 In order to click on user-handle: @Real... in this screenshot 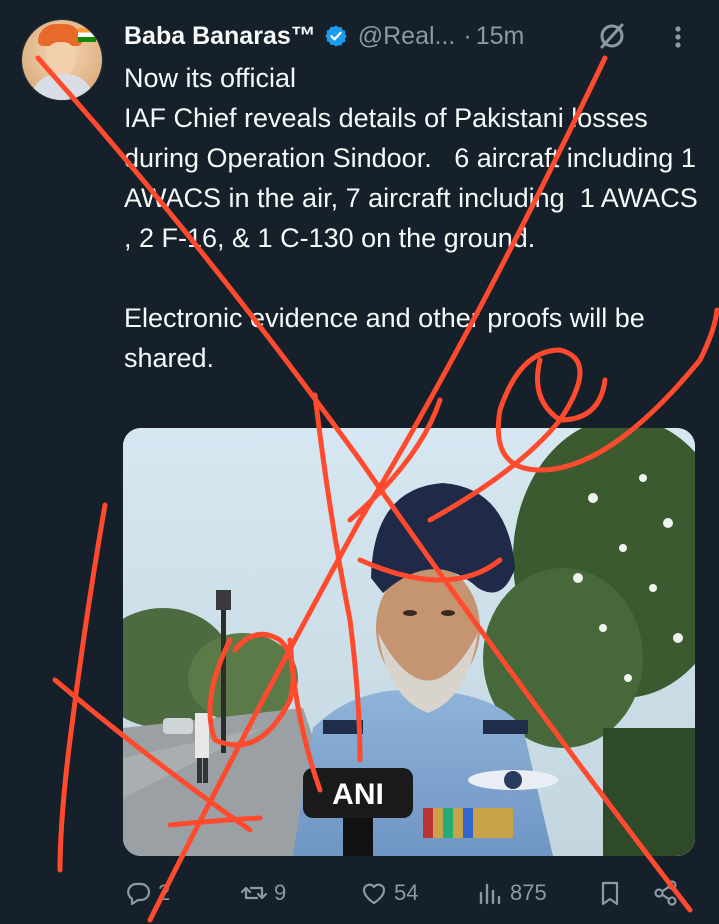, I will do `click(407, 36)`.